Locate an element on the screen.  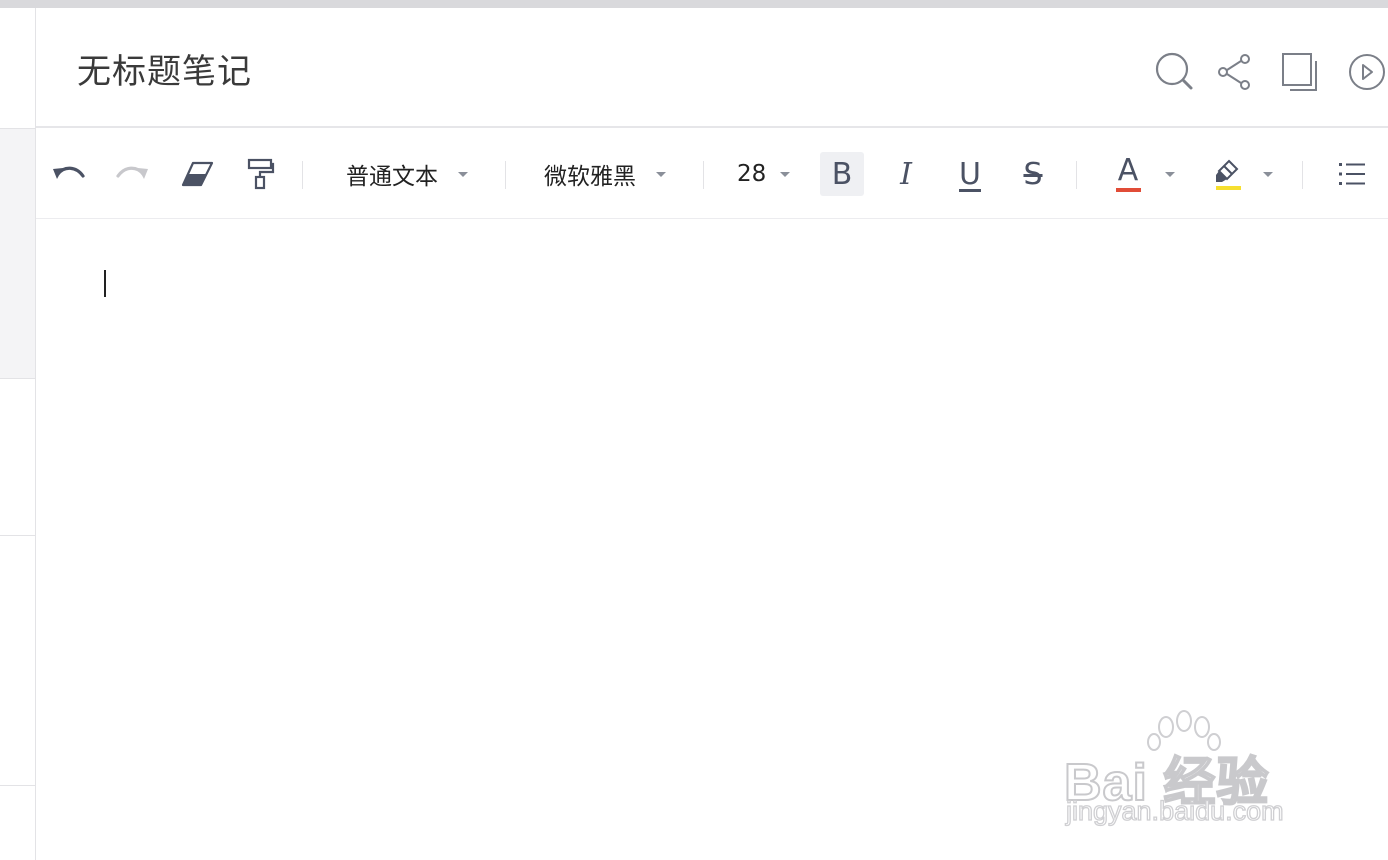
text-color-indicator is located at coordinates (1128, 190).